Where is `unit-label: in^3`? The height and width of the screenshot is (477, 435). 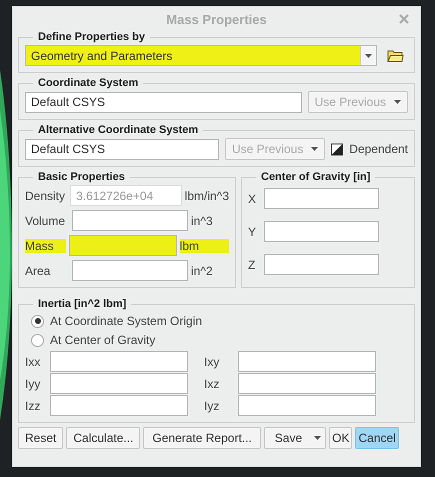 unit-label: in^3 is located at coordinates (202, 221).